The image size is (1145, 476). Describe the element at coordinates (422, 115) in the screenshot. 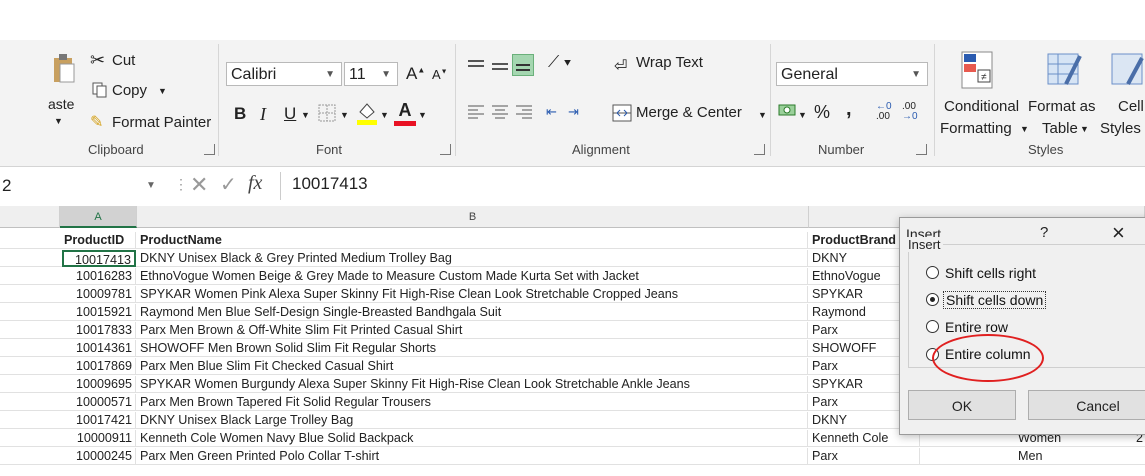

I see `font-color-dropdown-icon: ▼` at that location.